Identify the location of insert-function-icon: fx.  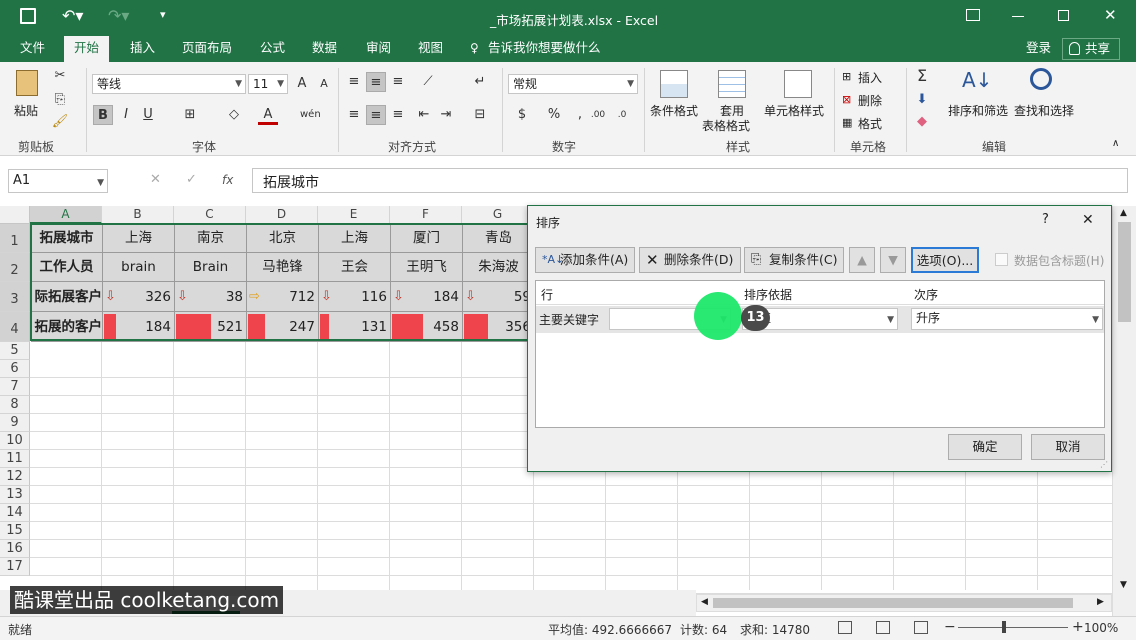
(227, 180).